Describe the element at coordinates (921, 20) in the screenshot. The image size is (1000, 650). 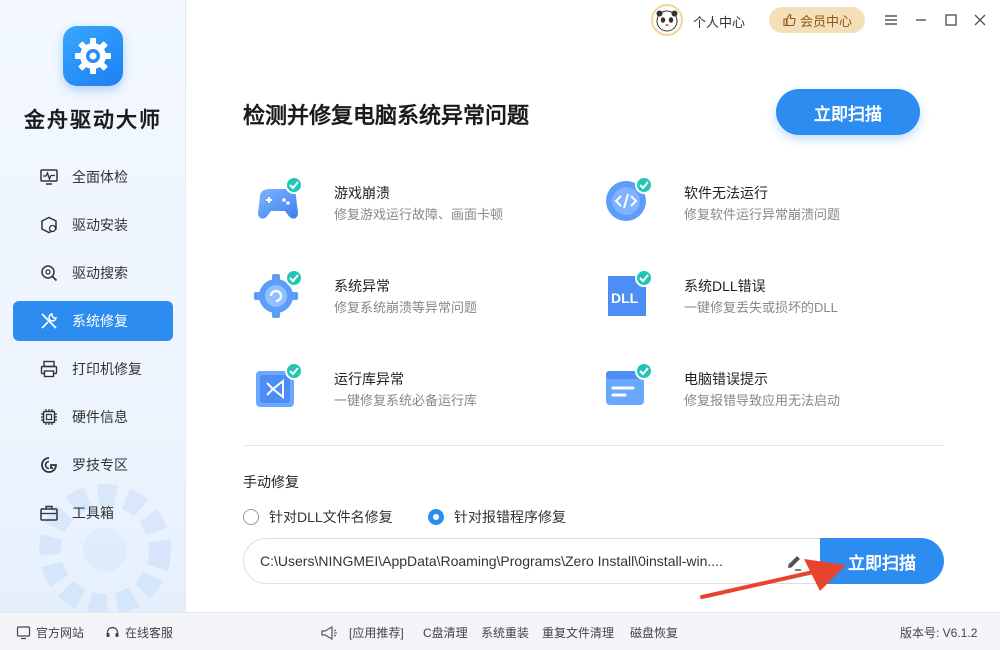
I see `minimize-icon` at that location.